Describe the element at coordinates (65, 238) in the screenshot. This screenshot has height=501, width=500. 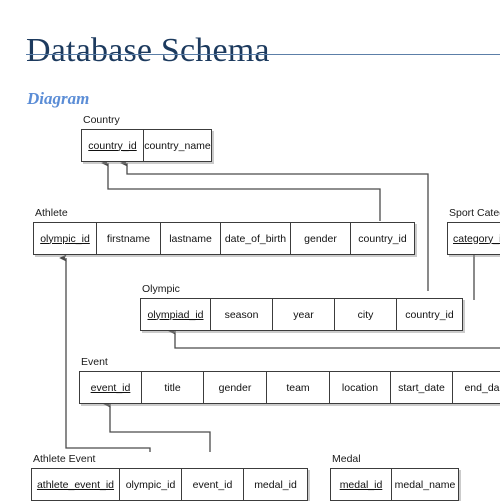
I see `column-athlete-olympic-id: olympic_id` at that location.